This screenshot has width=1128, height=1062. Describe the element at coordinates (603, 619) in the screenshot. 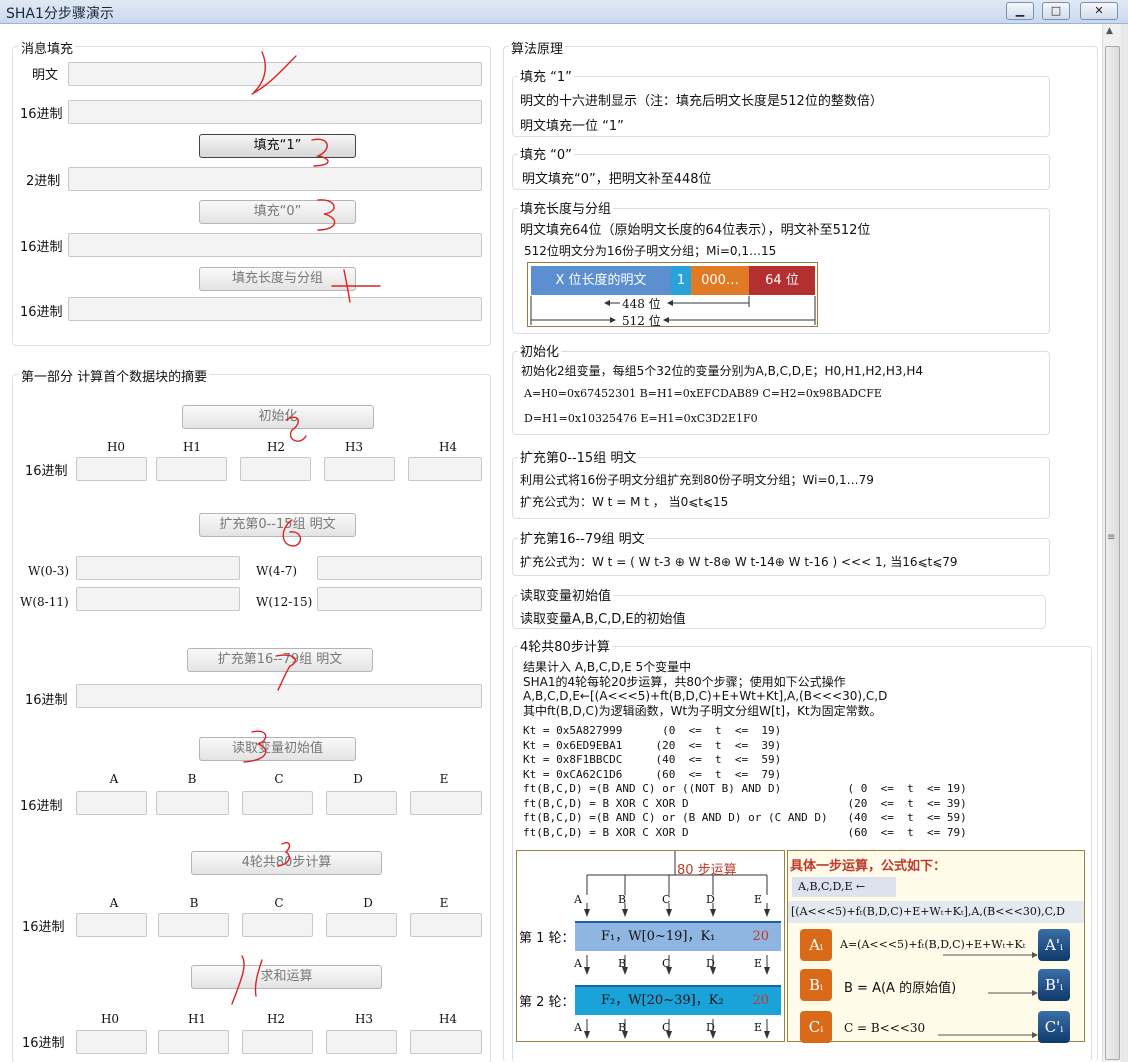

I see `read-line-1: 读取变量A,B,C,D,E的初始值` at that location.